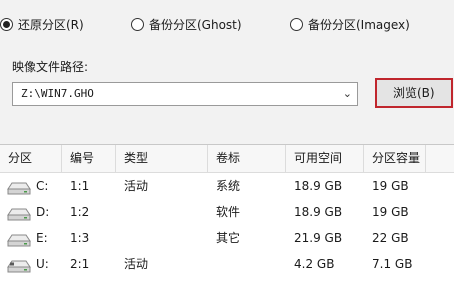 This screenshot has width=454, height=305. What do you see at coordinates (80, 264) in the screenshot?
I see `partition-number: 2:1` at bounding box center [80, 264].